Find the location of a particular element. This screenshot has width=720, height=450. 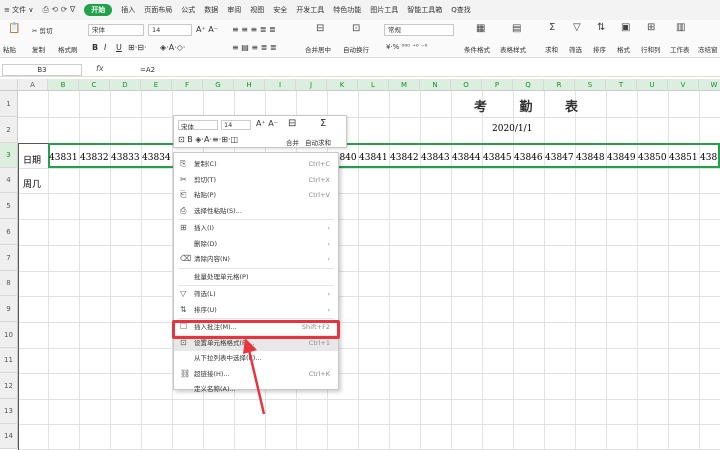

select-all-corner is located at coordinates (9, 85).